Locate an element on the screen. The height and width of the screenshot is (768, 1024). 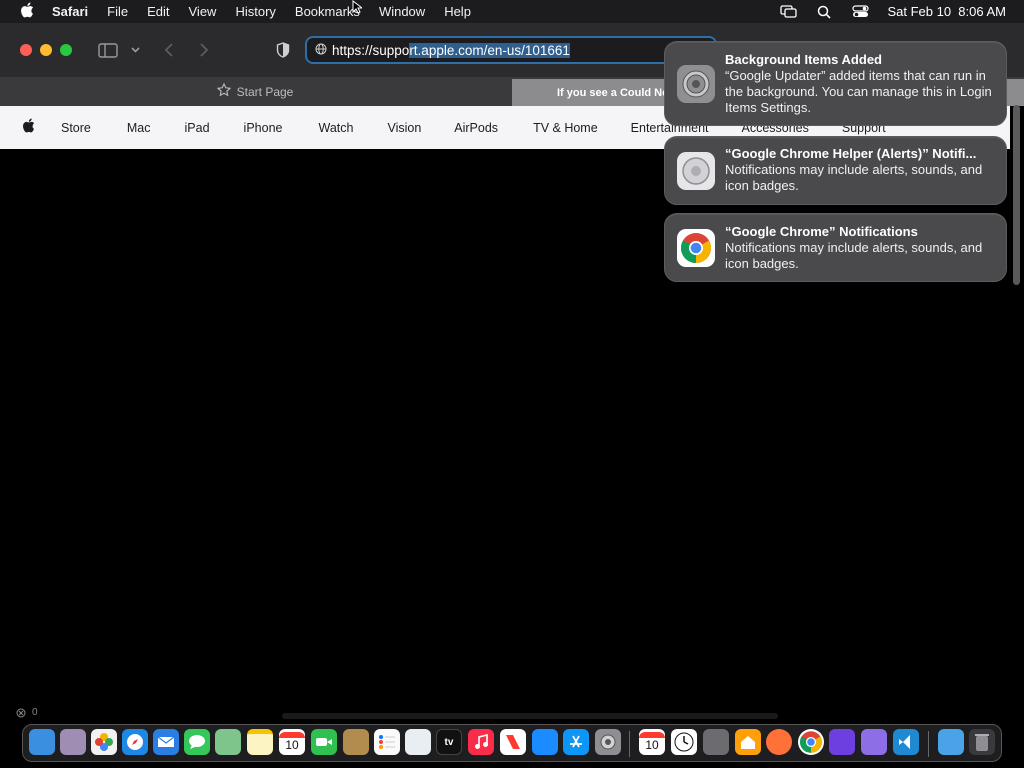
url-text-prefix: https://suppo is located at coordinates (371, 50).